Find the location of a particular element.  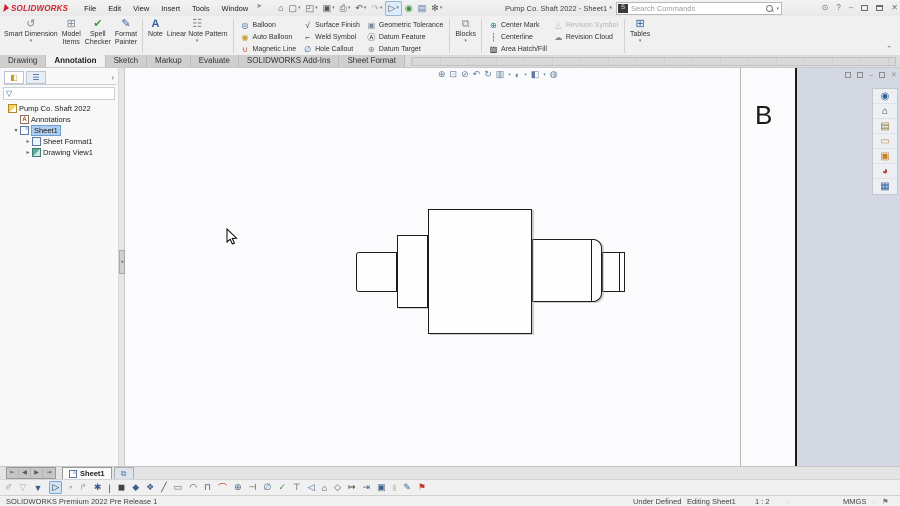

revision-symbol-button: △ Revision Symbol is located at coordinates (585, 25).